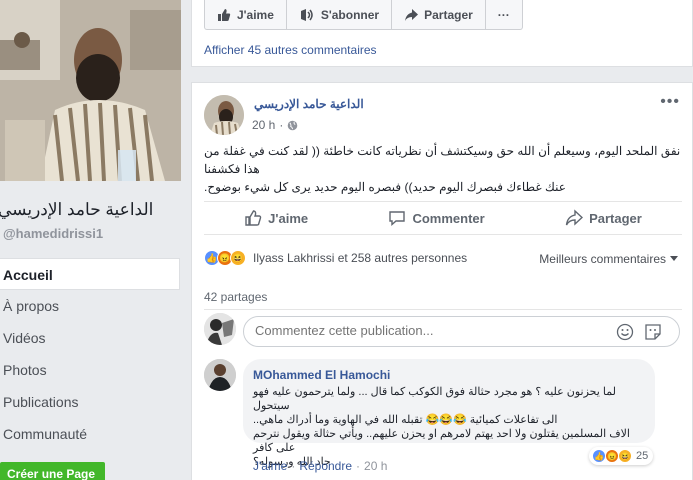 The image size is (693, 480). I want to click on comment-input, so click(425, 330).